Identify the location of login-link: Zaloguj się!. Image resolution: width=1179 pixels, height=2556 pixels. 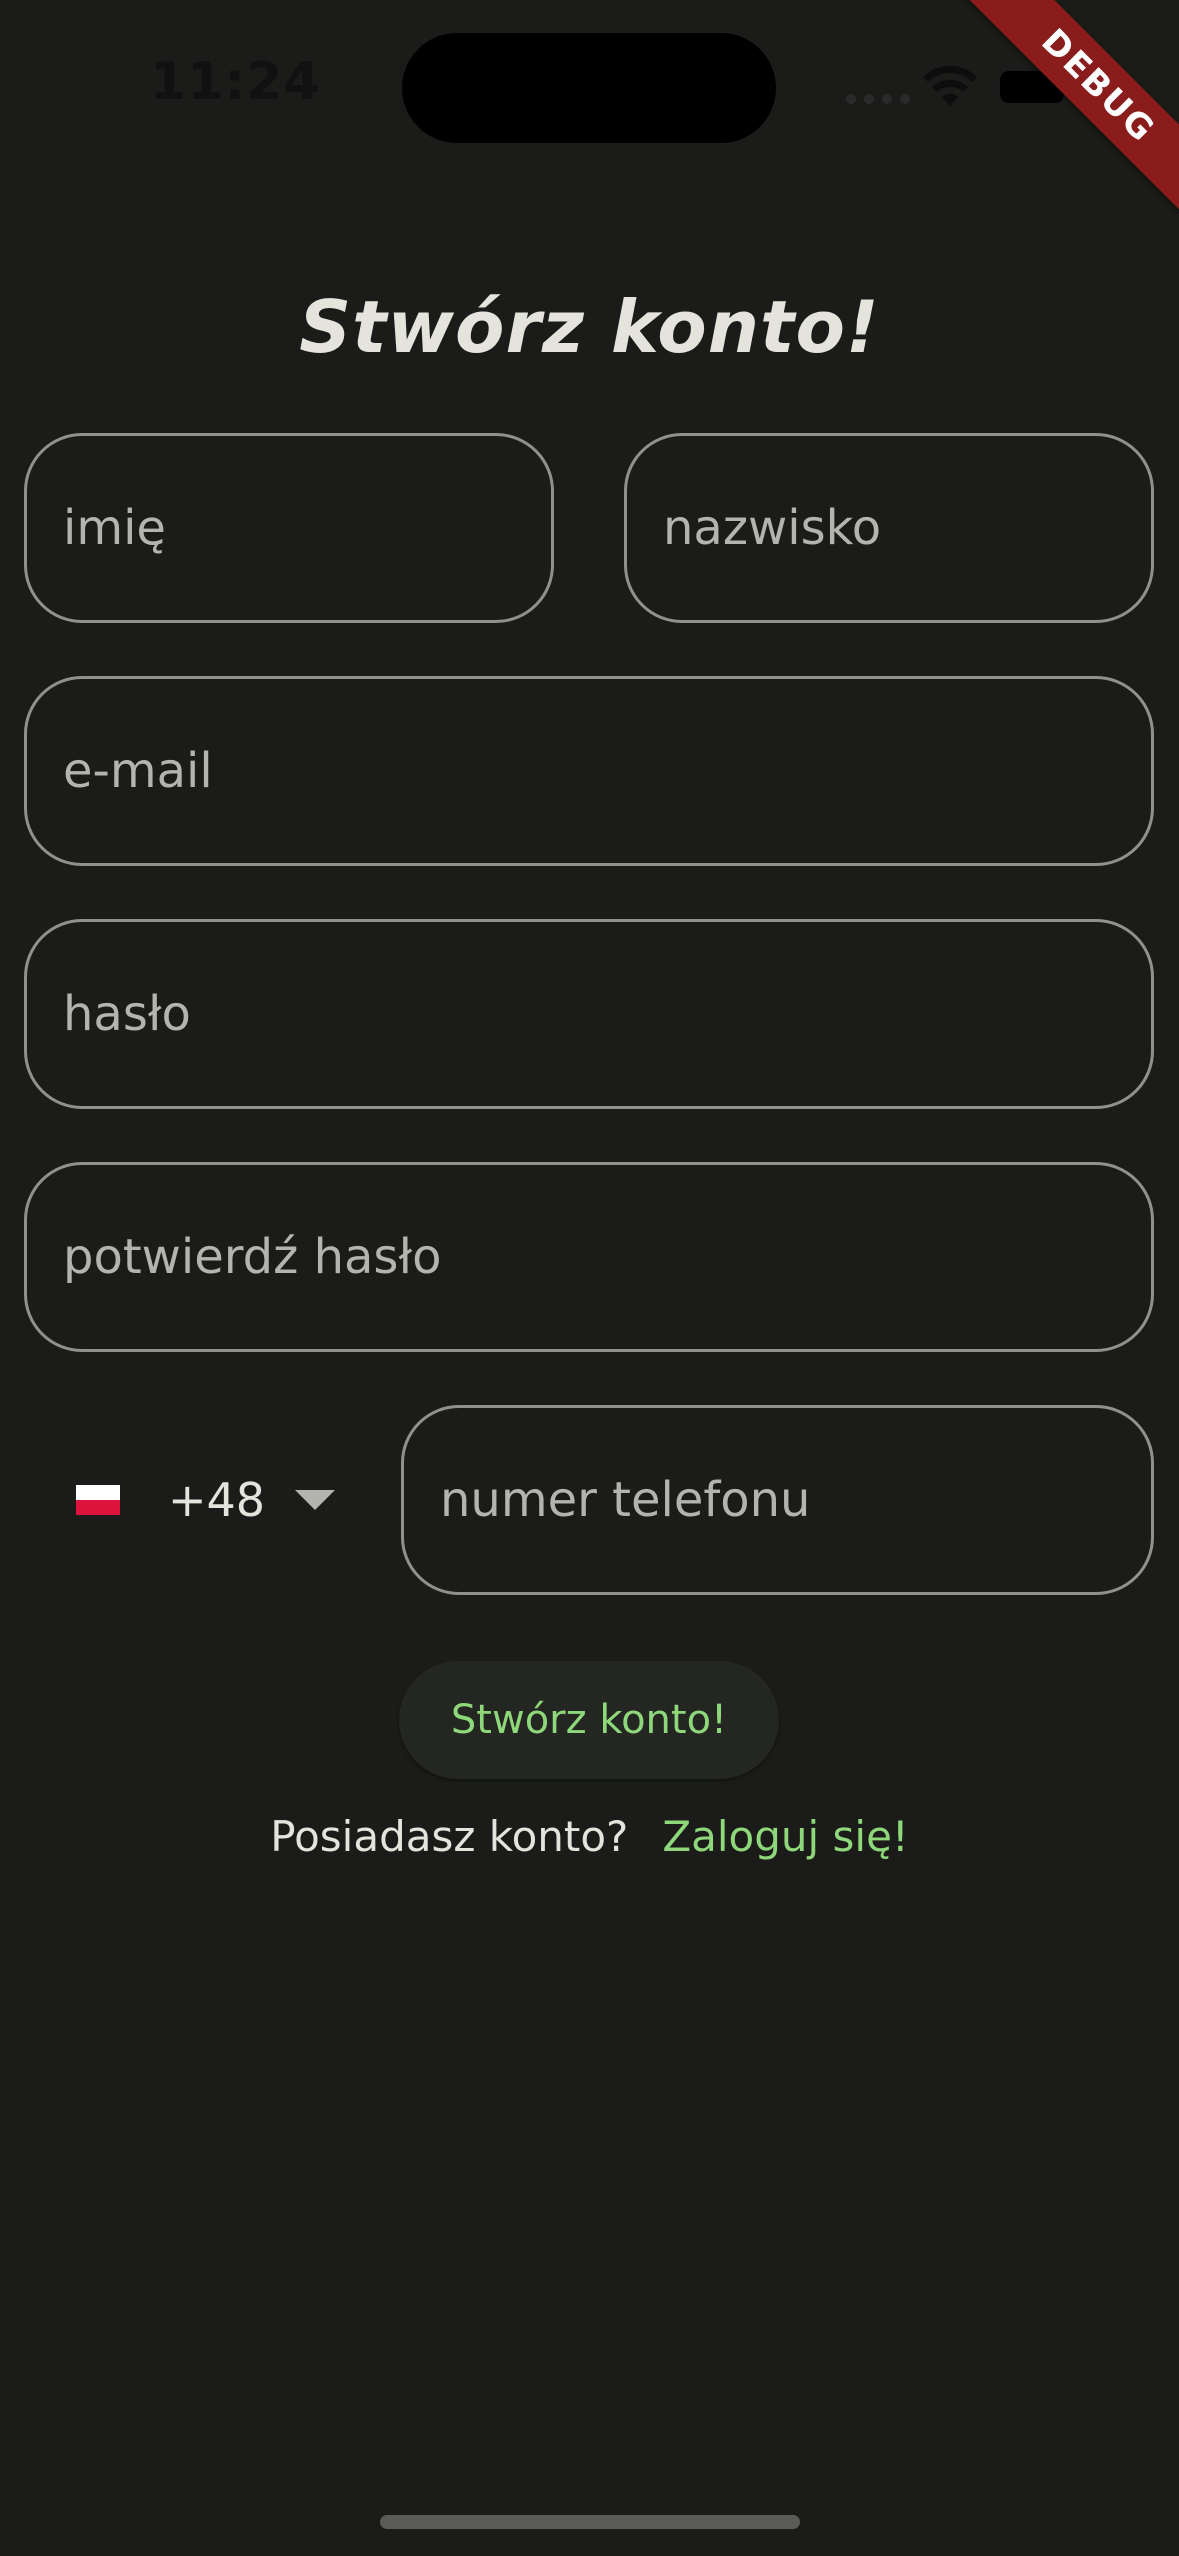
(785, 1836).